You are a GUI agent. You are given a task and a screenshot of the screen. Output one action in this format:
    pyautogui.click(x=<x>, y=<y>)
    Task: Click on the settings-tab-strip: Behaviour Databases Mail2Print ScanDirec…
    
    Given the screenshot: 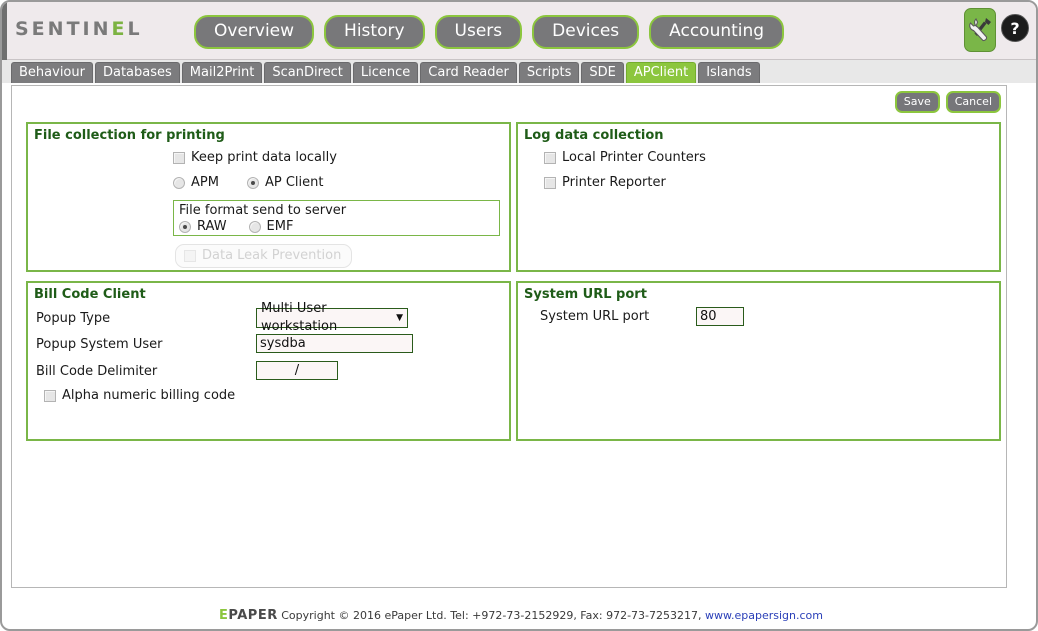 What is the action you would take?
    pyautogui.click(x=519, y=71)
    